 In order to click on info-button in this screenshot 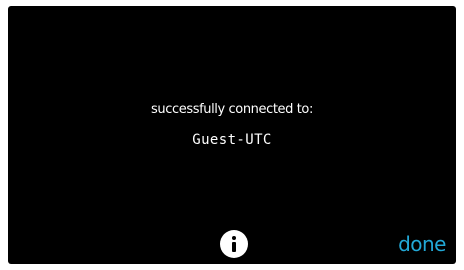, I will do `click(234, 244)`.